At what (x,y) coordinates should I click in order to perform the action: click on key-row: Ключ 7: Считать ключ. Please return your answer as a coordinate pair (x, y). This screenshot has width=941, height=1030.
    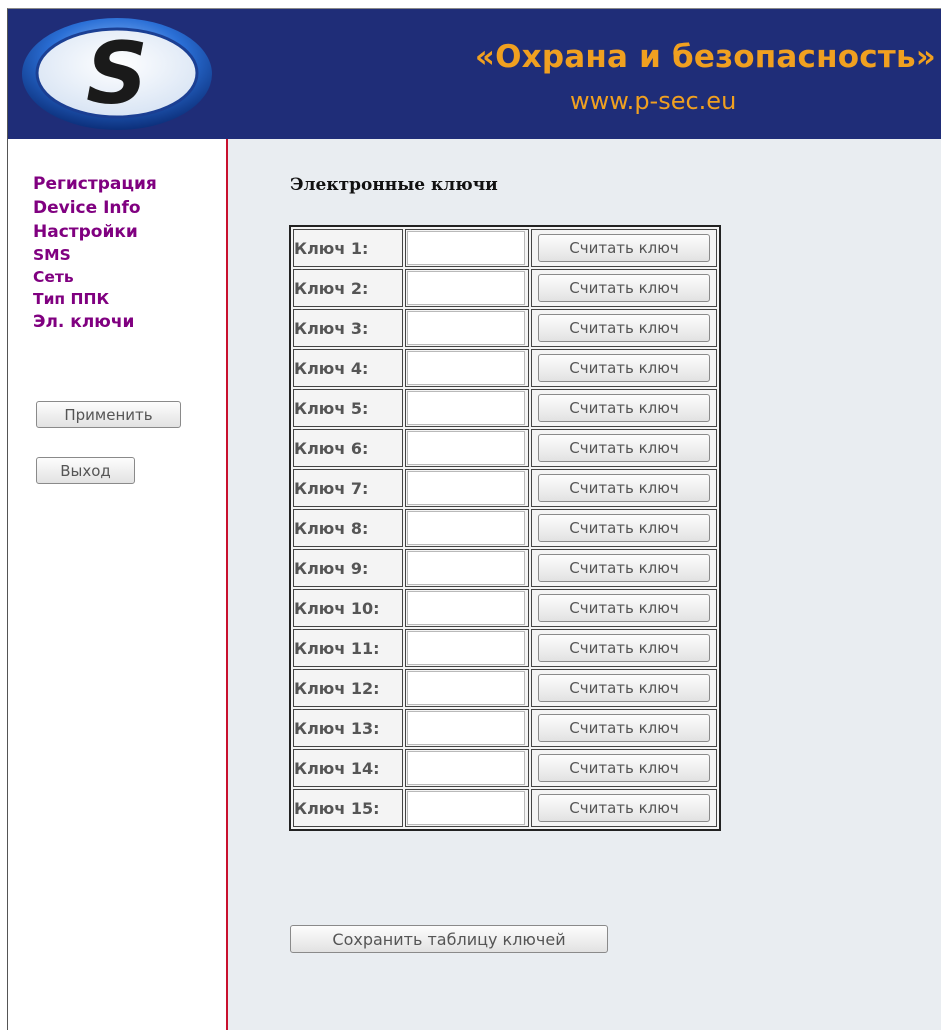
    Looking at the image, I should click on (505, 488).